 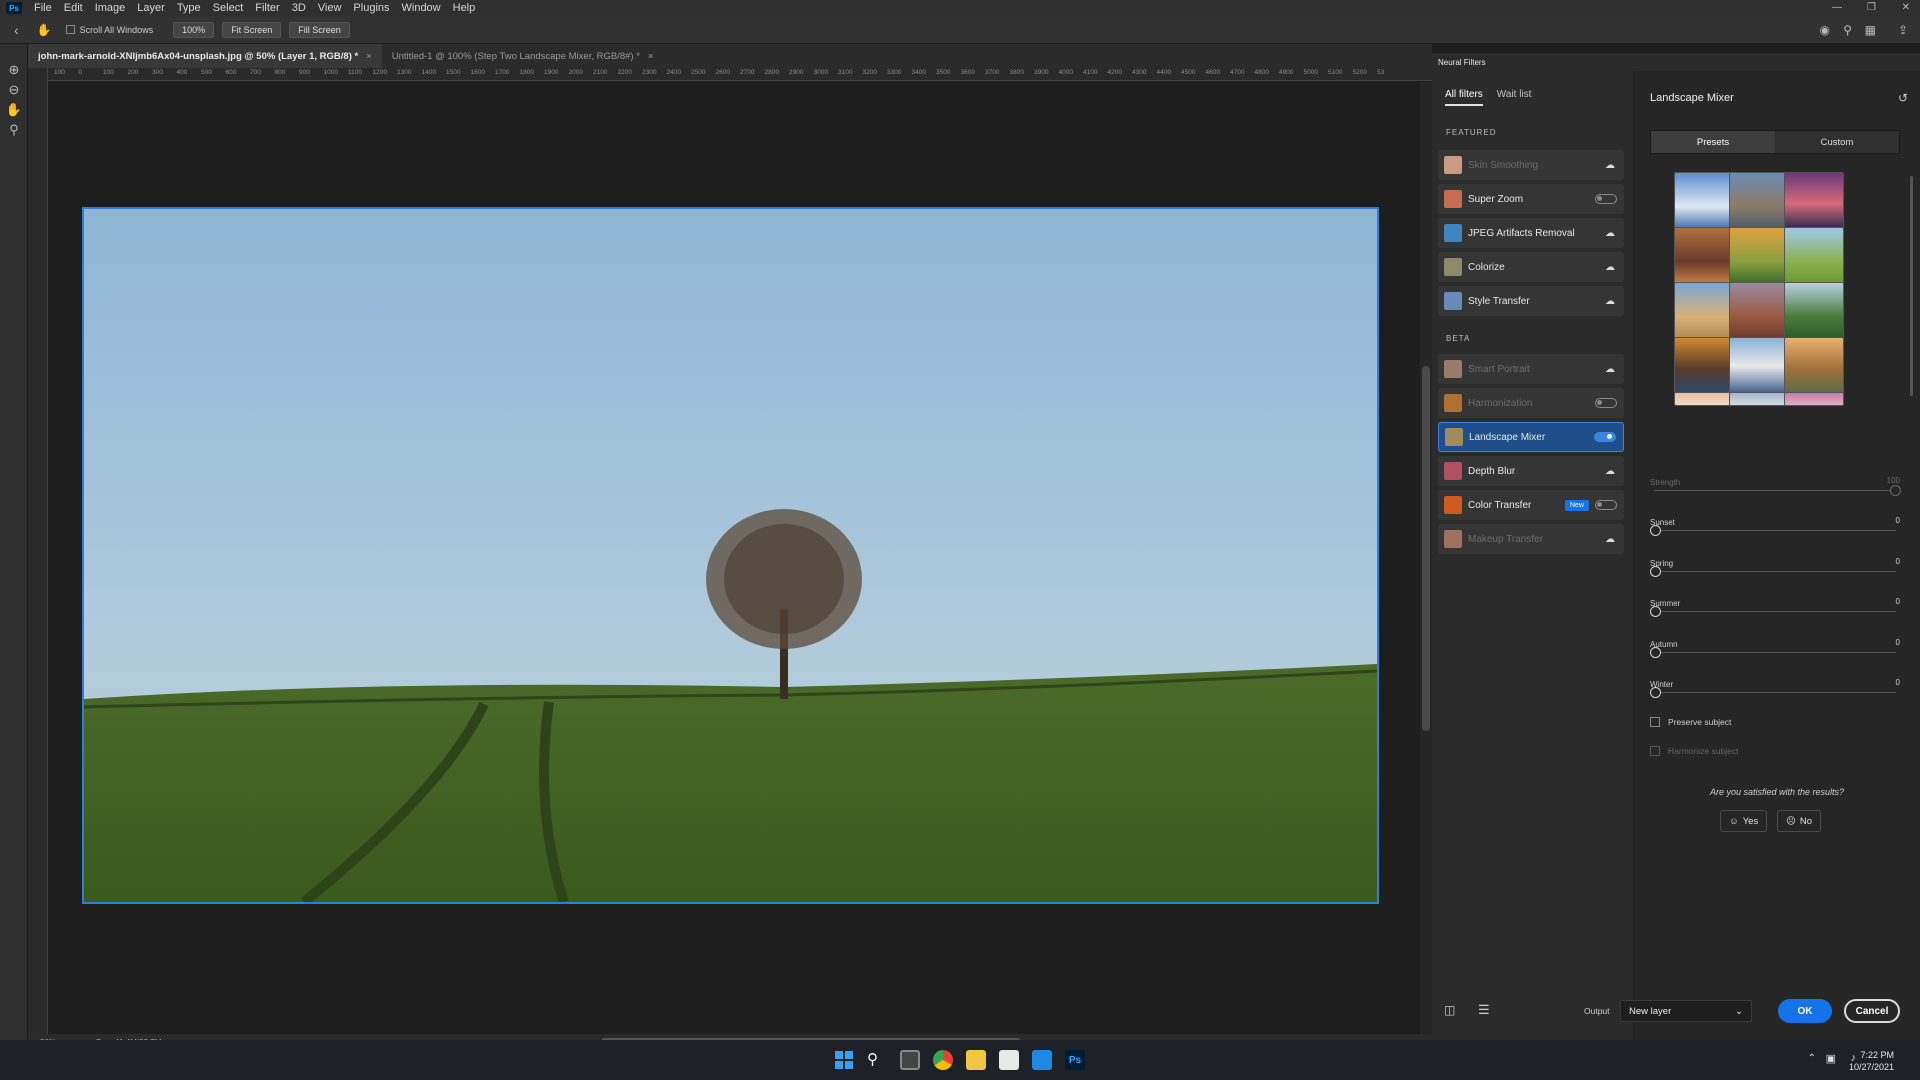 I want to click on menu-3d: 3D, so click(x=299, y=8).